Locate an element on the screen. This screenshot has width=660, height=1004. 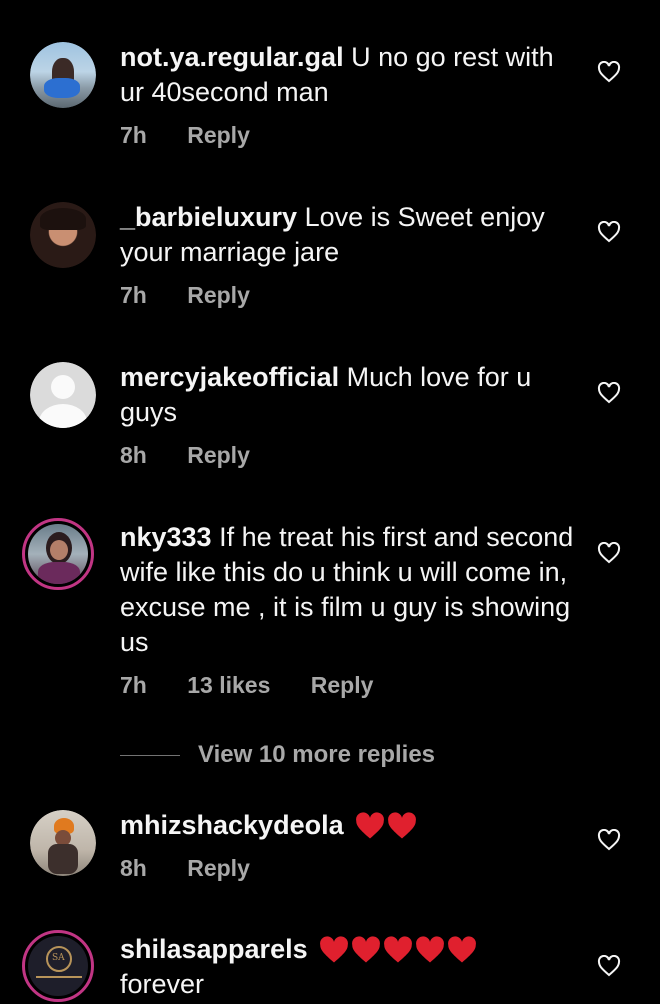
comment-username: not.ya.regular.gal is located at coordinates (232, 57).